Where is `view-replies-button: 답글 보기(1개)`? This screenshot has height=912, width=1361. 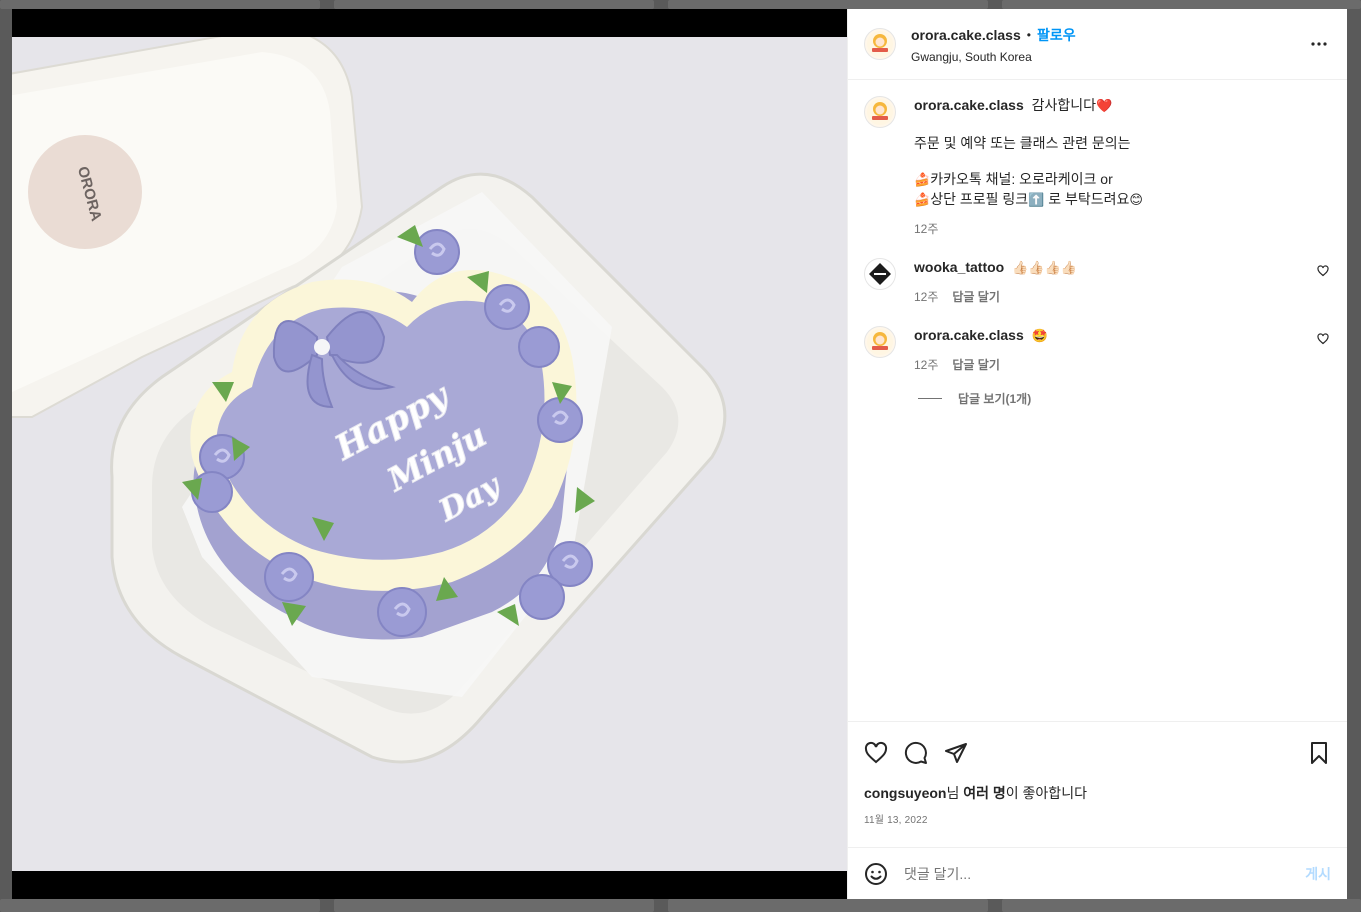 view-replies-button: 답글 보기(1개) is located at coordinates (1124, 398).